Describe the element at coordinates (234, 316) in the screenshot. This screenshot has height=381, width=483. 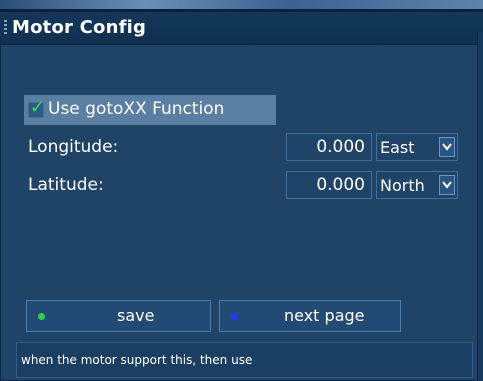
I see `blue-dot-icon` at that location.